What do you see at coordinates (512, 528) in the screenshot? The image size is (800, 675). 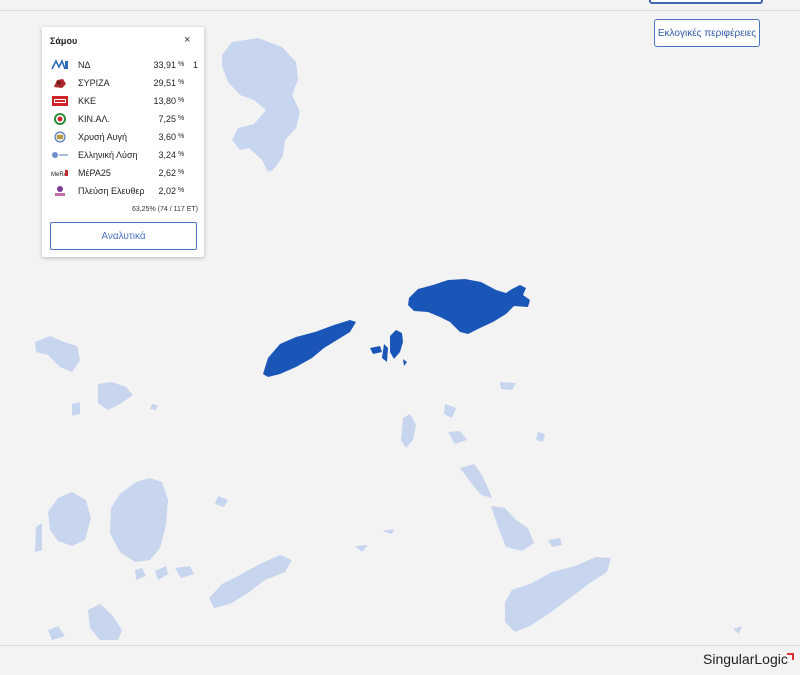 I see `island-e-f` at bounding box center [512, 528].